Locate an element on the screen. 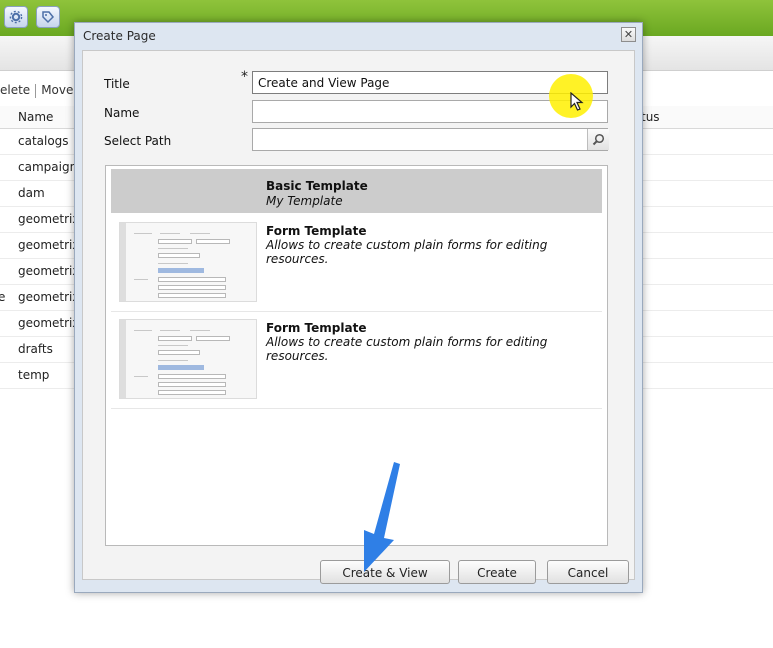  row-name: temp is located at coordinates (34, 375).